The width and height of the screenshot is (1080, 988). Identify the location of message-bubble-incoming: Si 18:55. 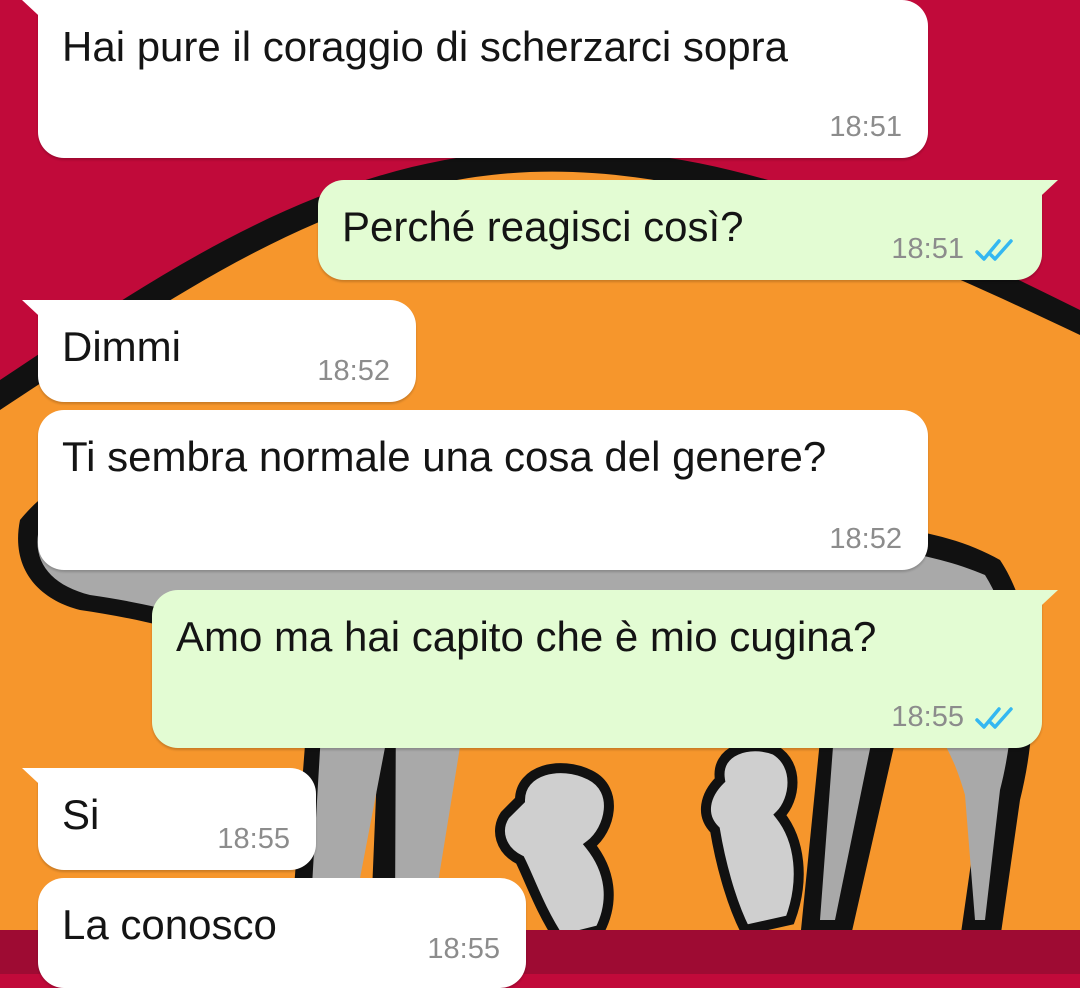
(169, 819).